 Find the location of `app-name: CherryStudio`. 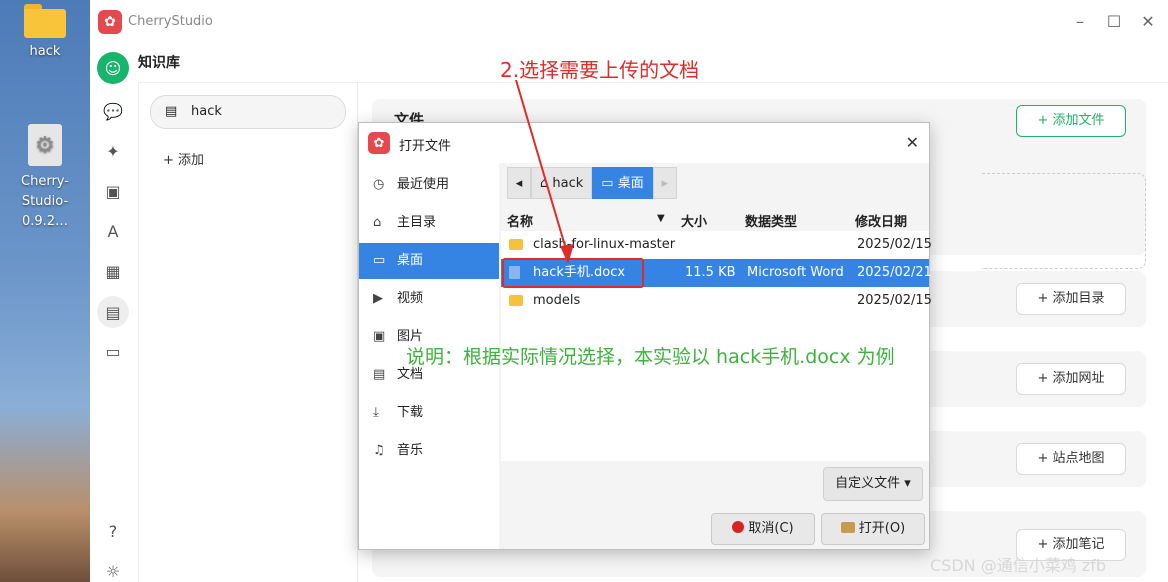

app-name: CherryStudio is located at coordinates (170, 21).